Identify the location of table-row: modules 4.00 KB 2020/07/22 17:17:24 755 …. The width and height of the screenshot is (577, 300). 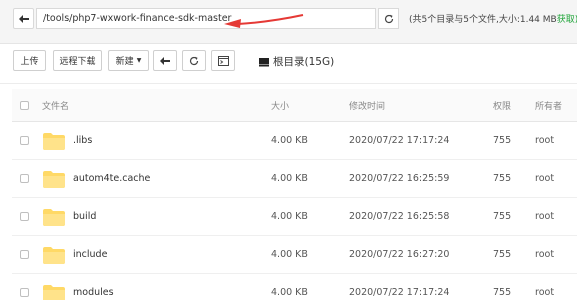
(294, 287).